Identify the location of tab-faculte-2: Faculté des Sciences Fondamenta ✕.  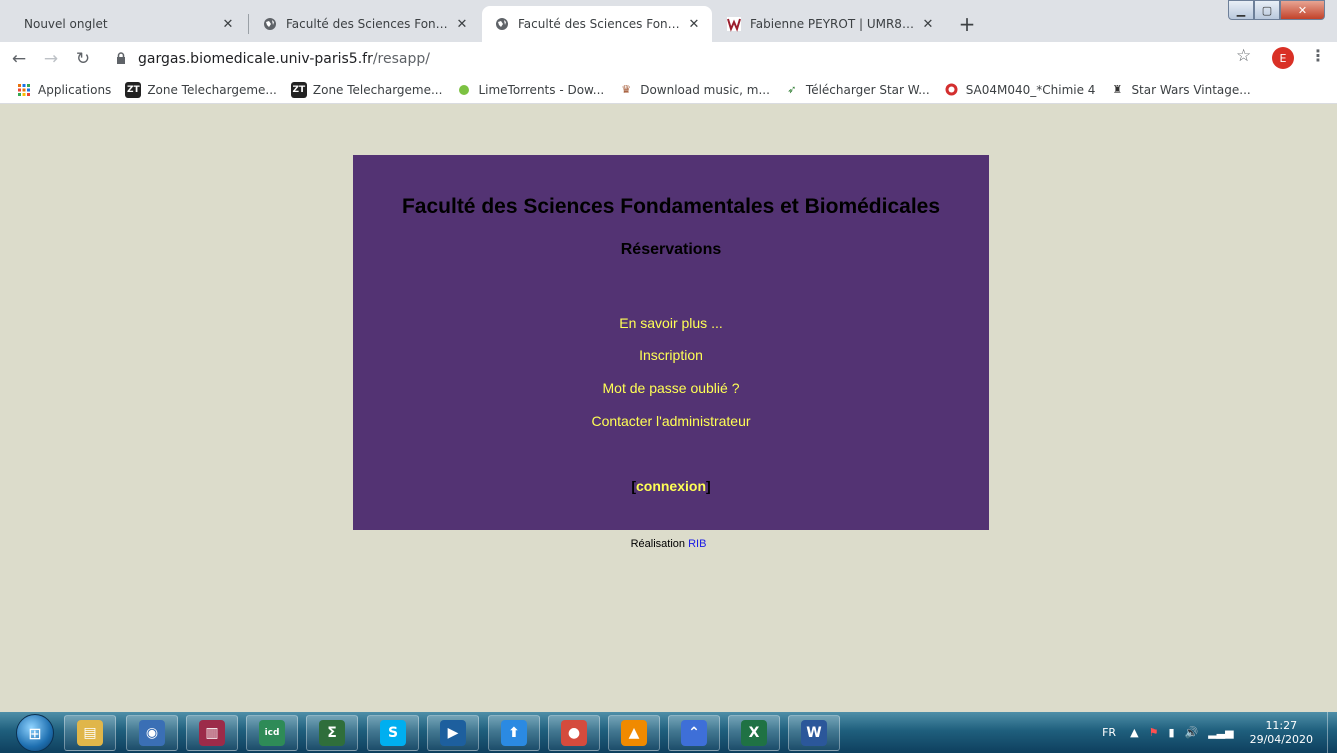
(597, 24).